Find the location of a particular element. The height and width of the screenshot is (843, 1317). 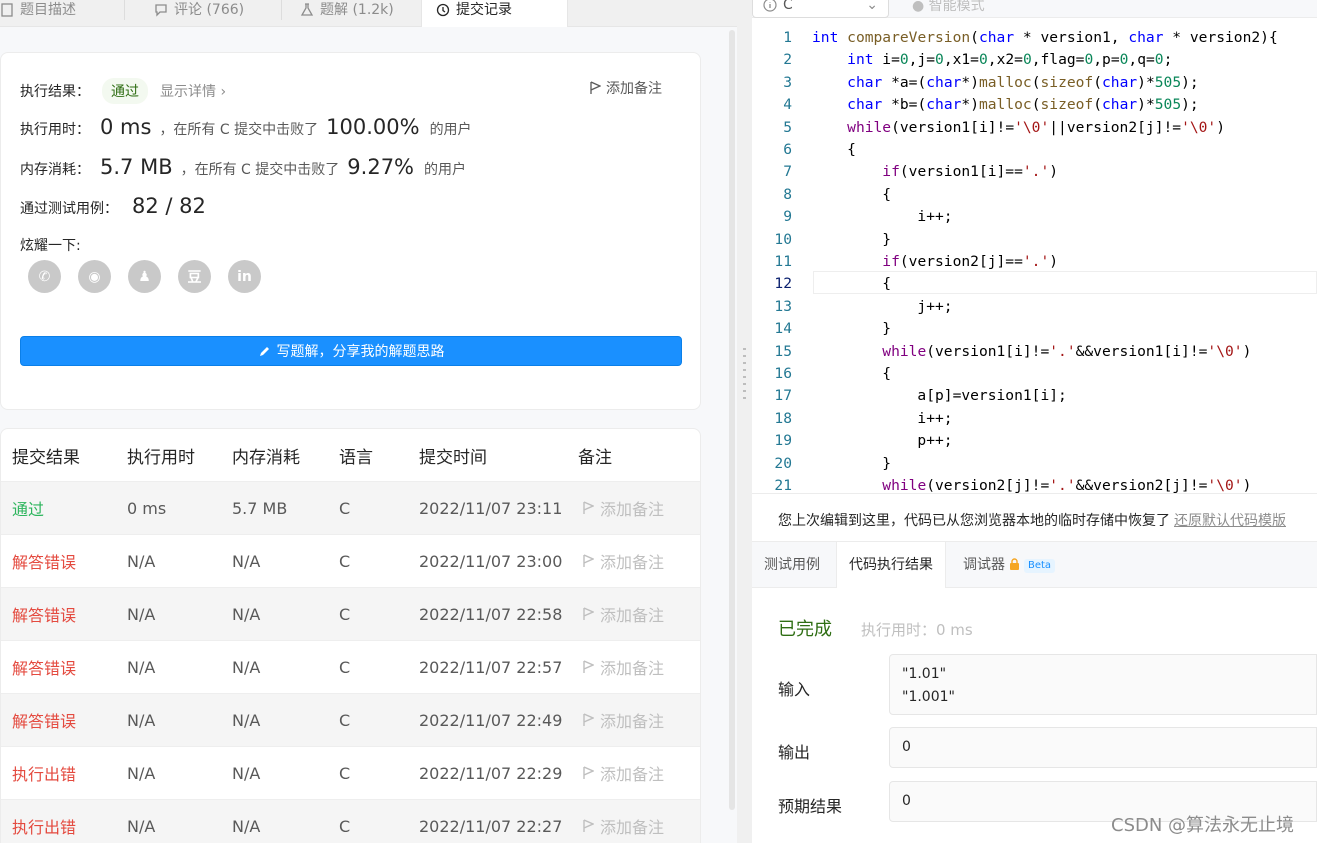

header-language: 语言 is located at coordinates (356, 457).